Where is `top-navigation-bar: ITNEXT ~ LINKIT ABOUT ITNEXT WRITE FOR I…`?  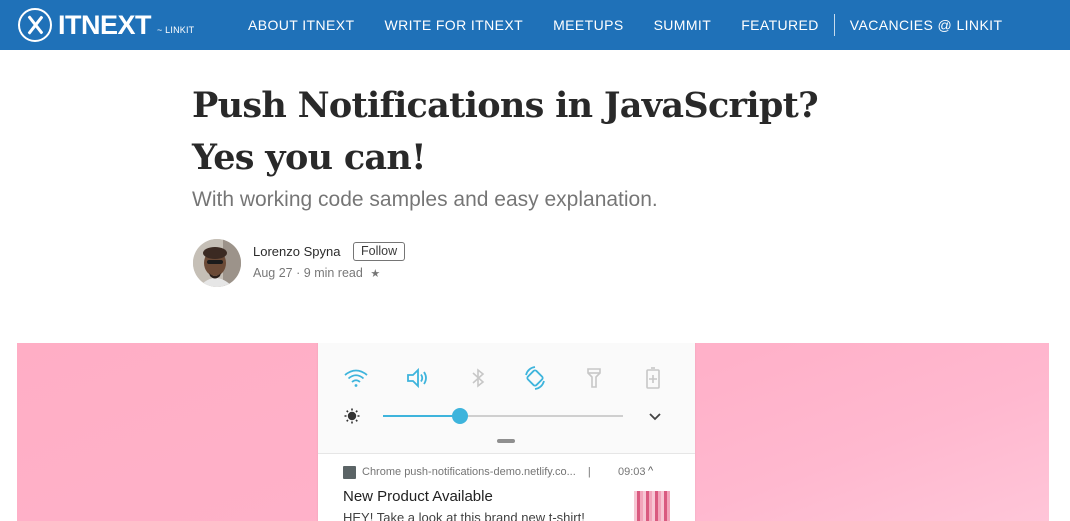
top-navigation-bar: ITNEXT ~ LINKIT ABOUT ITNEXT WRITE FOR I… is located at coordinates (535, 25).